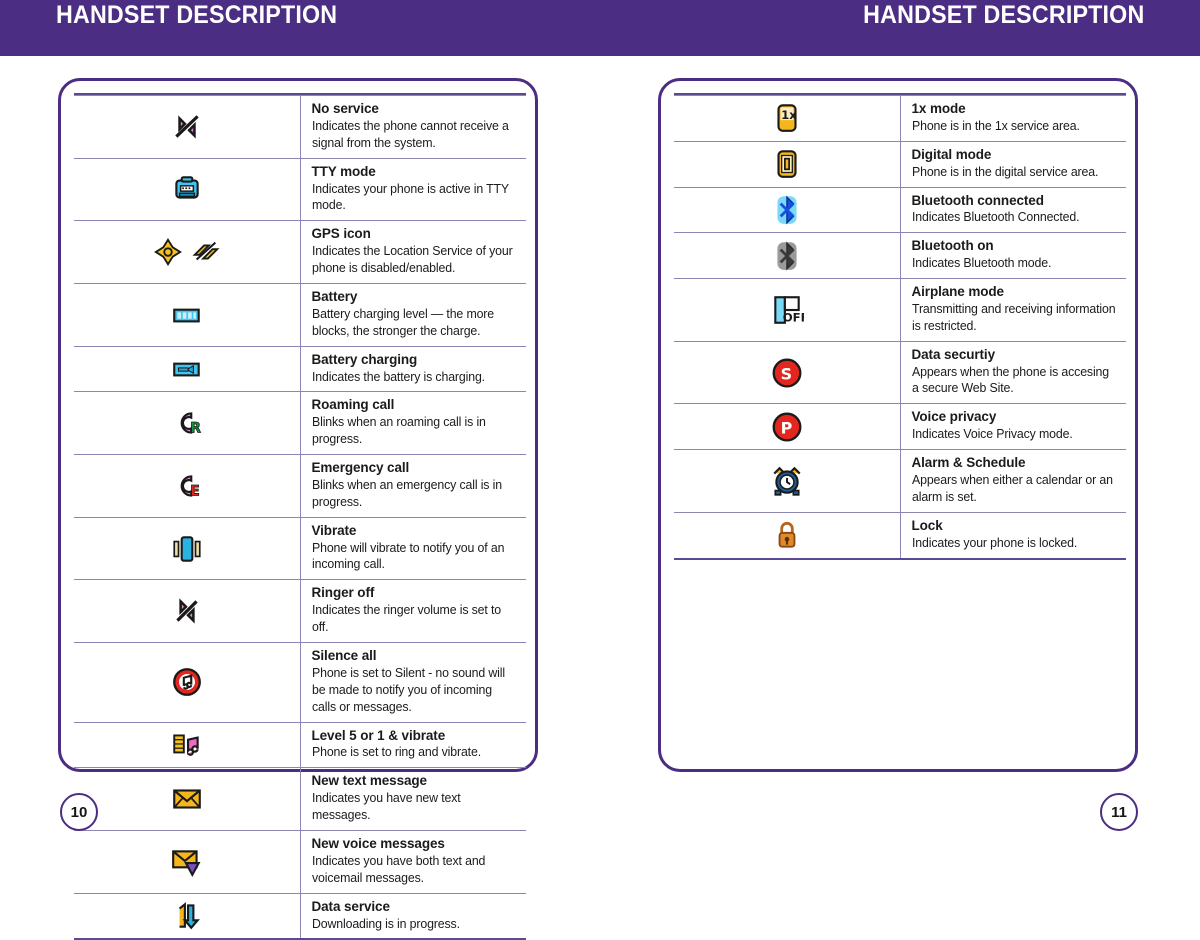 This screenshot has width=1200, height=940. Describe the element at coordinates (994, 542) in the screenshot. I see `icon-description-text: Indicates your phone is locked.` at that location.